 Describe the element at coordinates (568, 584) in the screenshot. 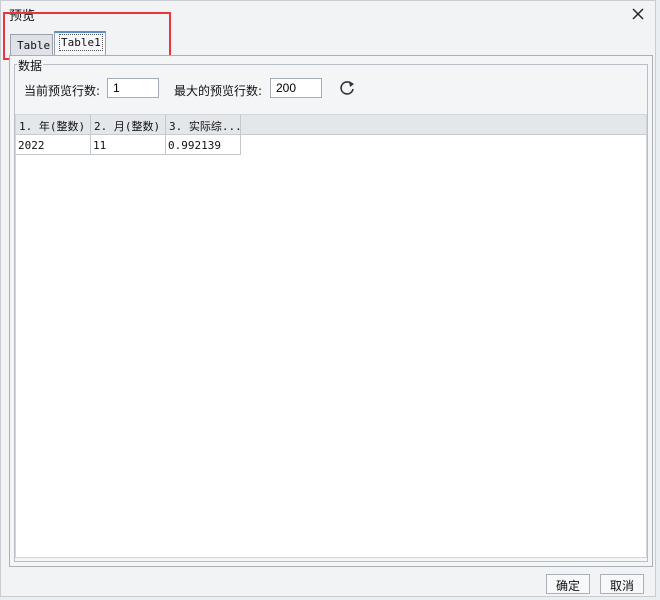

I see `ok-button: 确定` at that location.